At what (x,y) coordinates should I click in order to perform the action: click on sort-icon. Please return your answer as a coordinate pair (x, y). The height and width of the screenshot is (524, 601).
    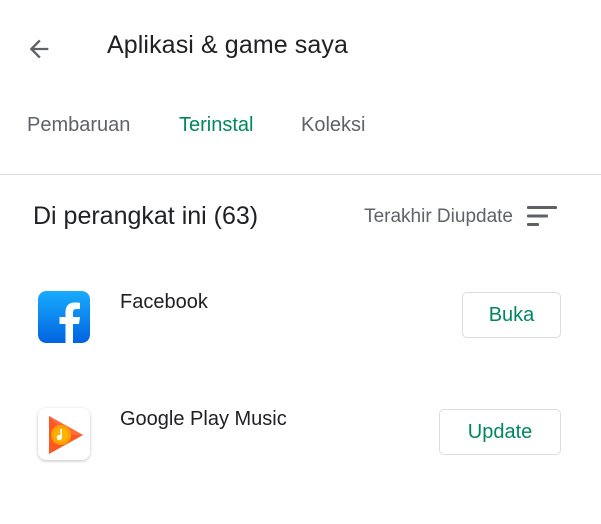
    Looking at the image, I should click on (542, 216).